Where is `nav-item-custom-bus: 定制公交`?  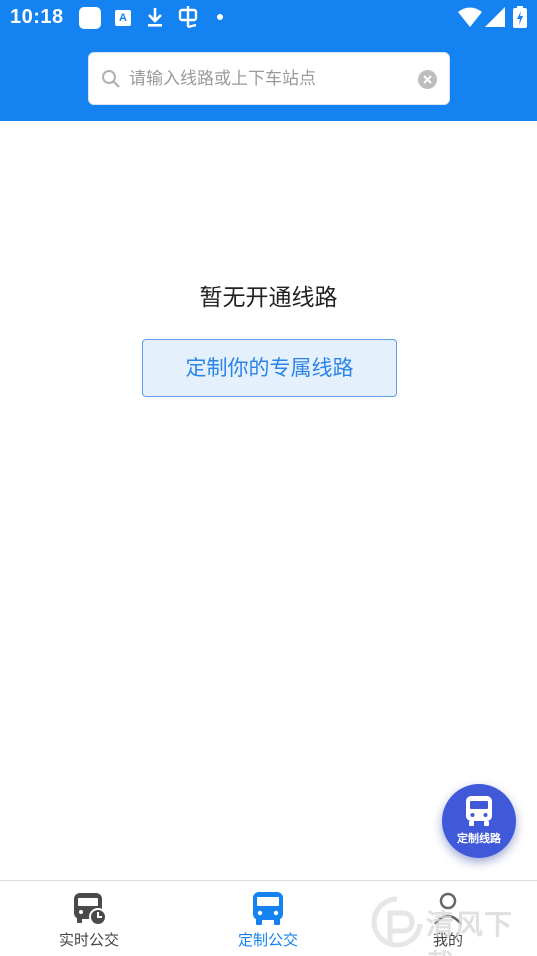 nav-item-custom-bus: 定制公交 is located at coordinates (268, 918).